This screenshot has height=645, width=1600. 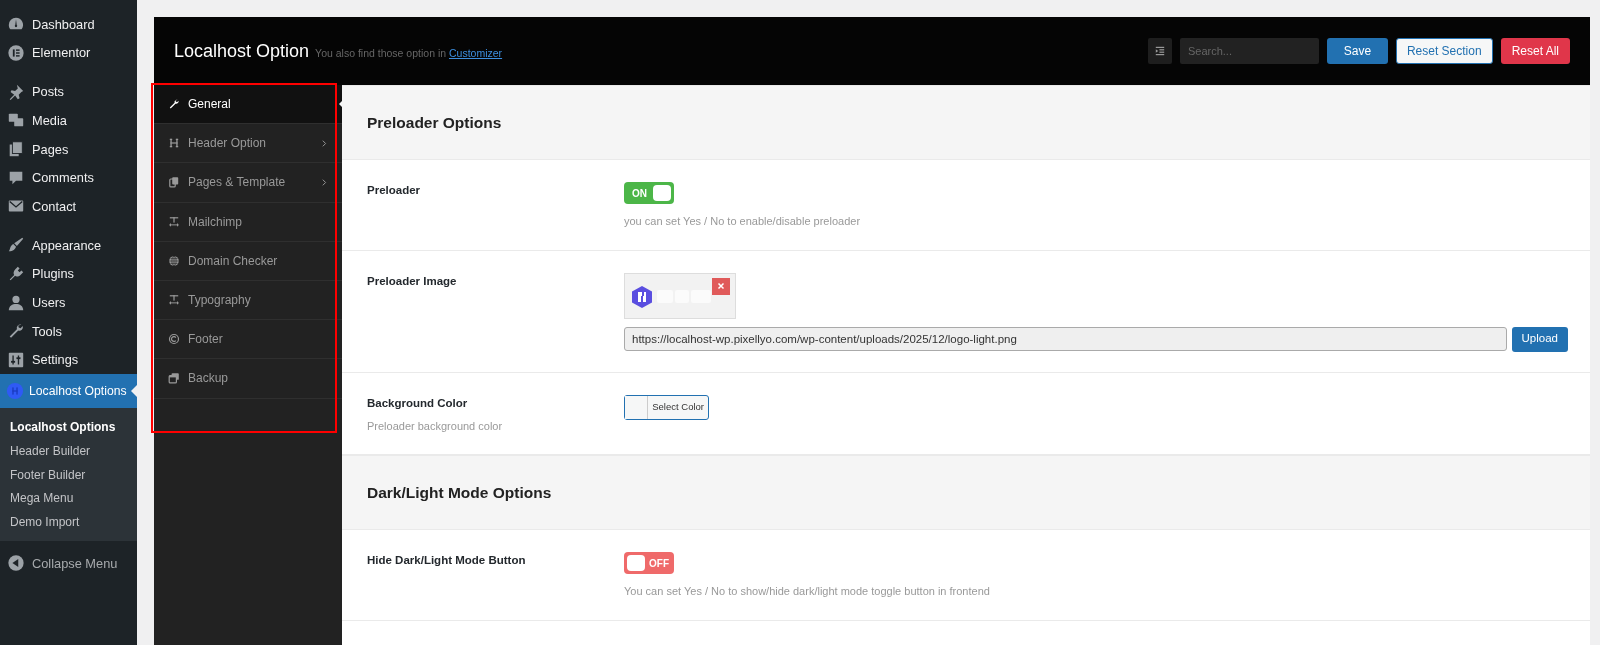 What do you see at coordinates (174, 182) in the screenshot?
I see `copy-icon` at bounding box center [174, 182].